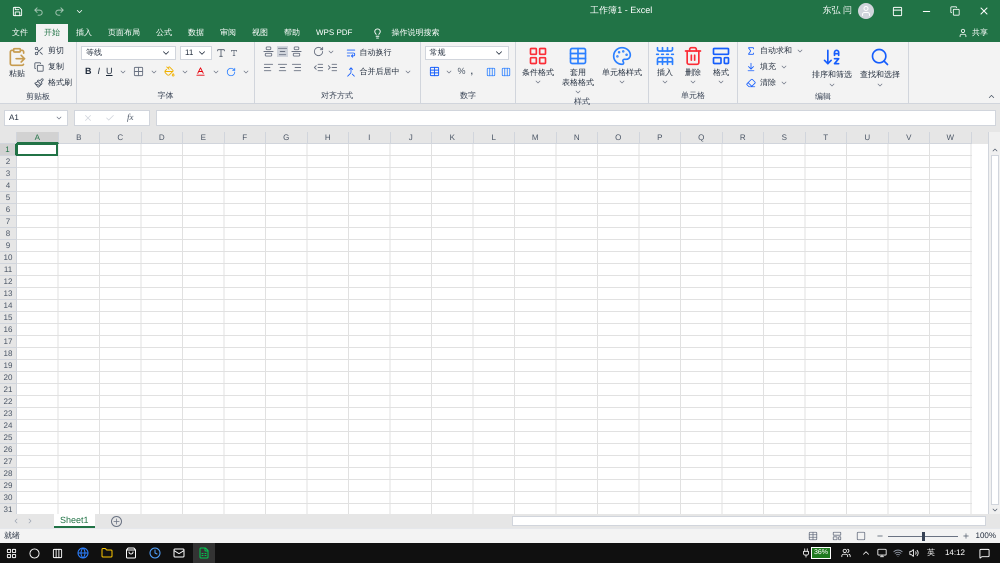  What do you see at coordinates (8, 294) in the screenshot?
I see `row-header: 13` at bounding box center [8, 294].